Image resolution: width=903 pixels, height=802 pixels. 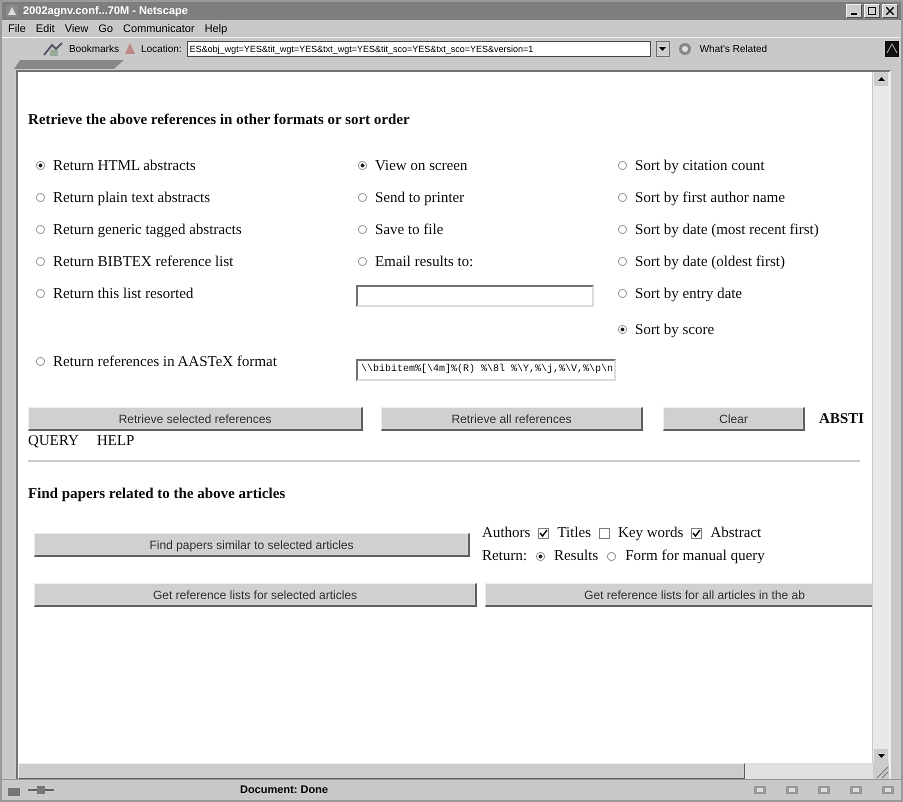 What do you see at coordinates (195, 419) in the screenshot?
I see `retrieve-selected-button: Retrieve selected references` at bounding box center [195, 419].